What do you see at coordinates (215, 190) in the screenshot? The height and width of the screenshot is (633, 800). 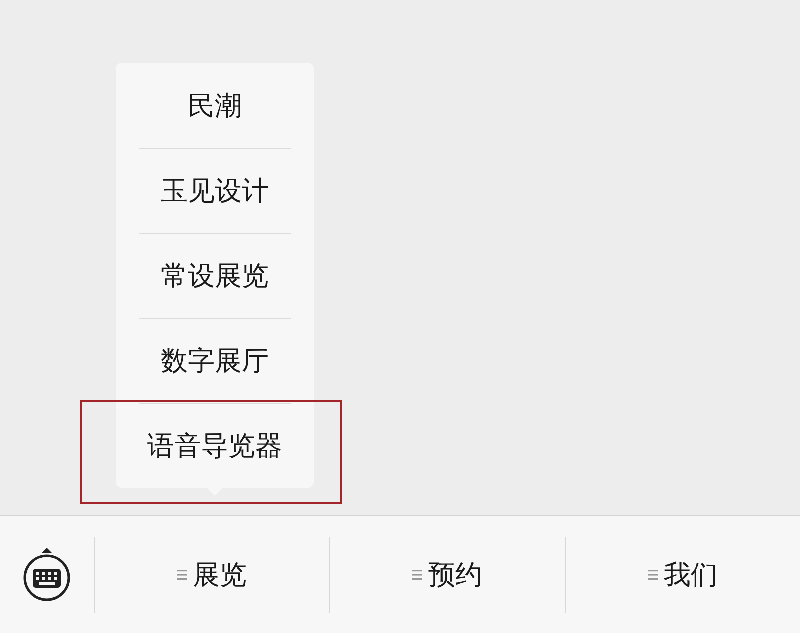 I see `menu-item: 玉见设计` at bounding box center [215, 190].